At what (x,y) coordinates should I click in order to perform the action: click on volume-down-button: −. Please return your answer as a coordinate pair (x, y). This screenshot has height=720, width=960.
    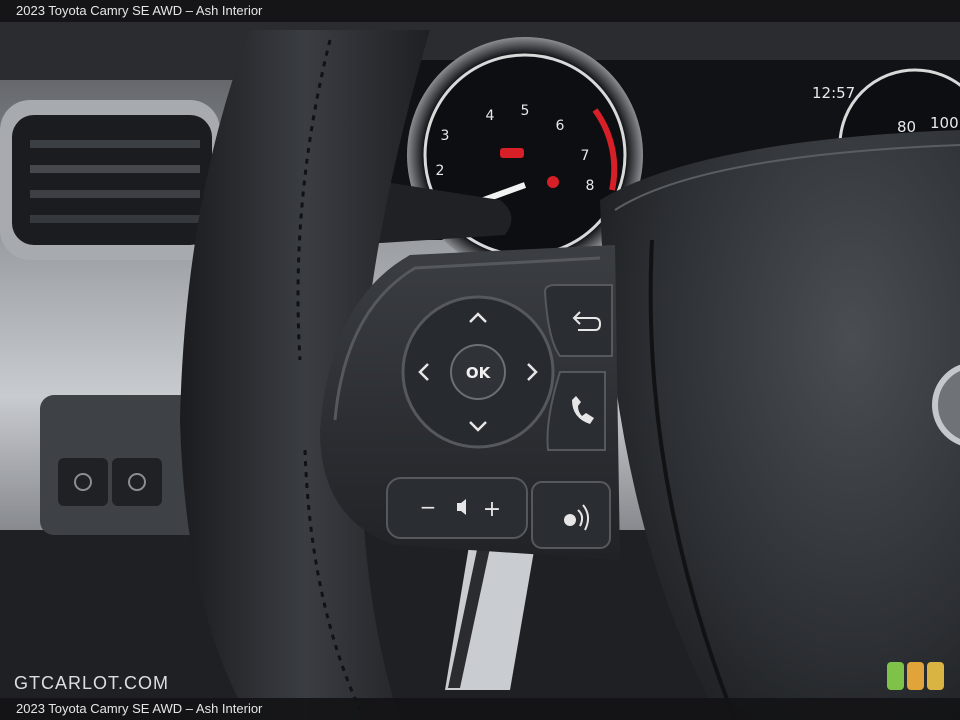
    Looking at the image, I should click on (428, 507).